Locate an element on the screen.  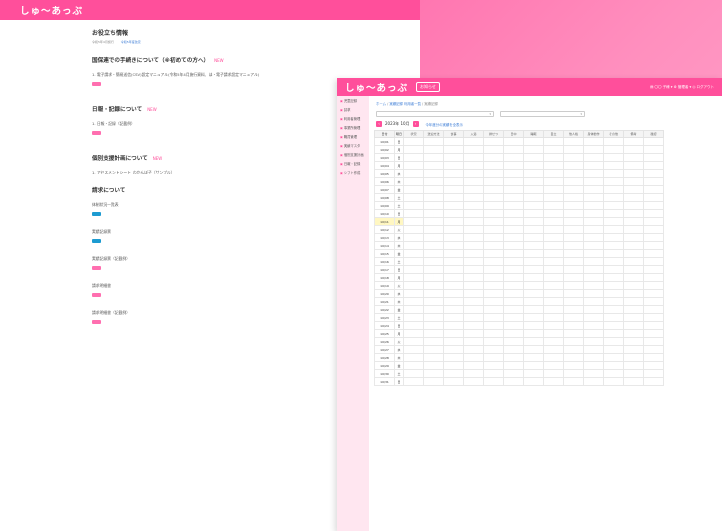
user-menu: ▤ 〇〇 子様 ▾ ⚙ 管理者 ▾ ◎ ログアウト is located at coordinates (682, 87).